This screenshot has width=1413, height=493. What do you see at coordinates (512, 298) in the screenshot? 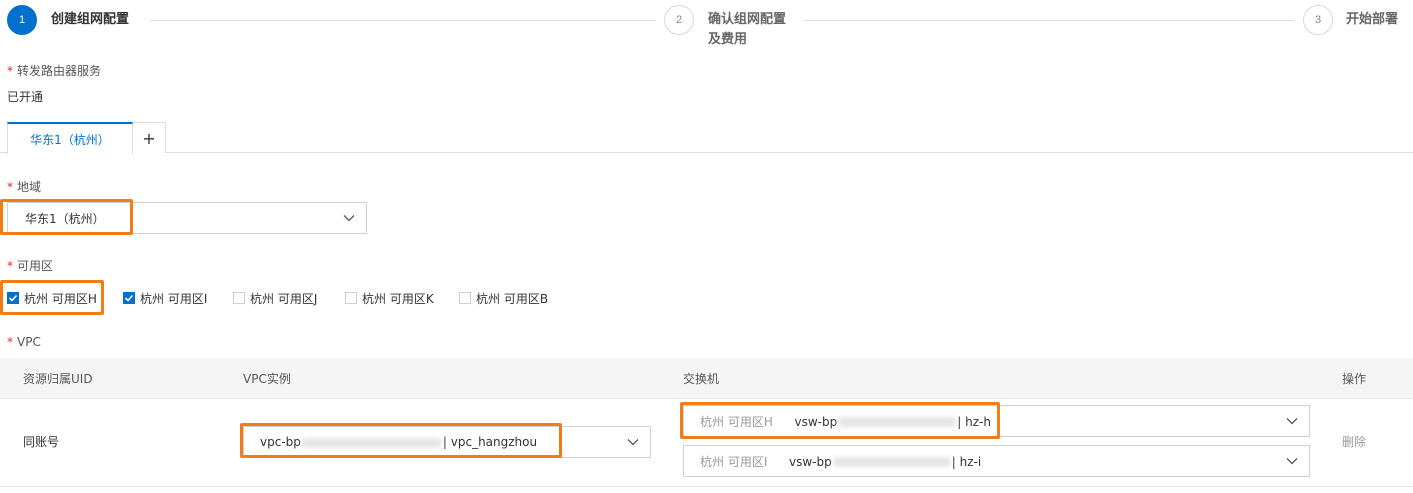
I see `zone-checkbox-label: 杭州 可用区B` at bounding box center [512, 298].